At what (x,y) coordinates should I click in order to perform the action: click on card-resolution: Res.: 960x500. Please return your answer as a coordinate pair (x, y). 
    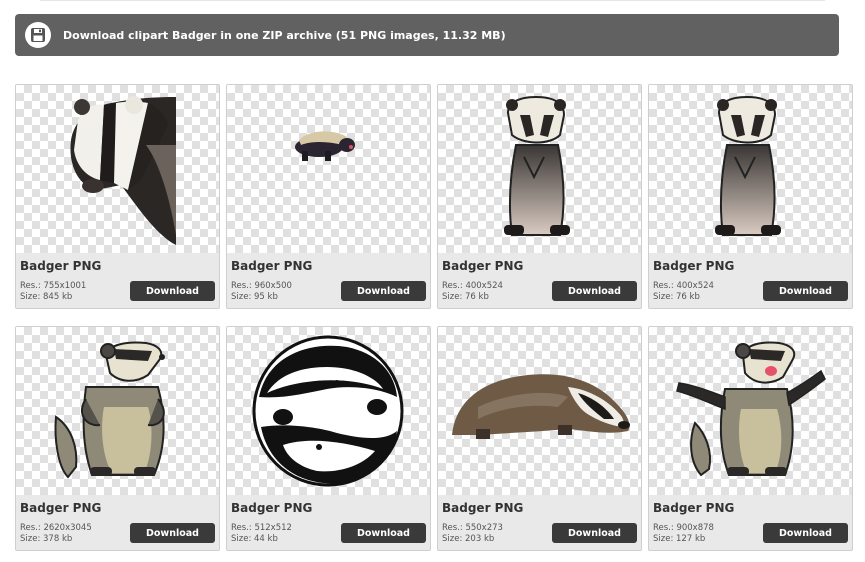
    Looking at the image, I should click on (261, 286).